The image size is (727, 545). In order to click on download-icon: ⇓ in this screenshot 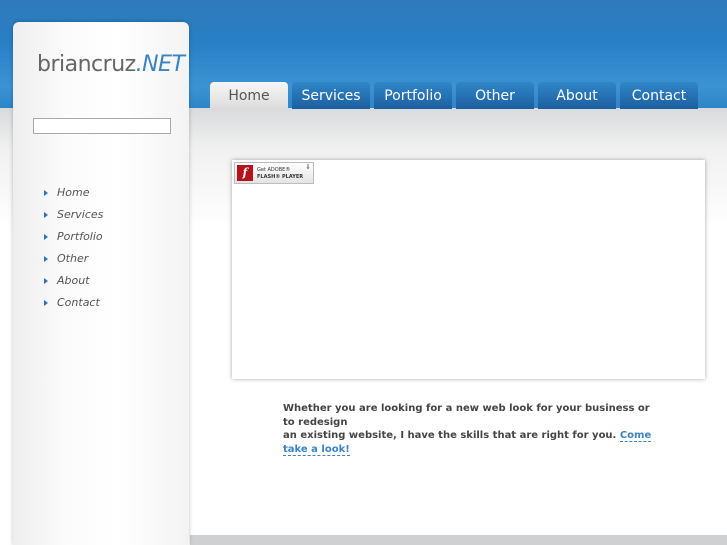, I will do `click(308, 167)`.